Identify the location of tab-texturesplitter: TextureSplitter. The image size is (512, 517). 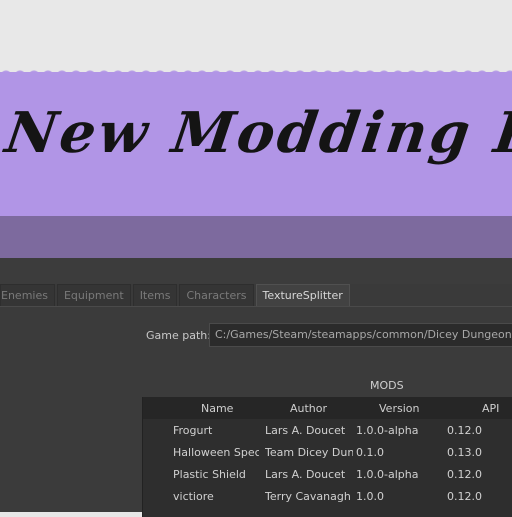
(302, 295).